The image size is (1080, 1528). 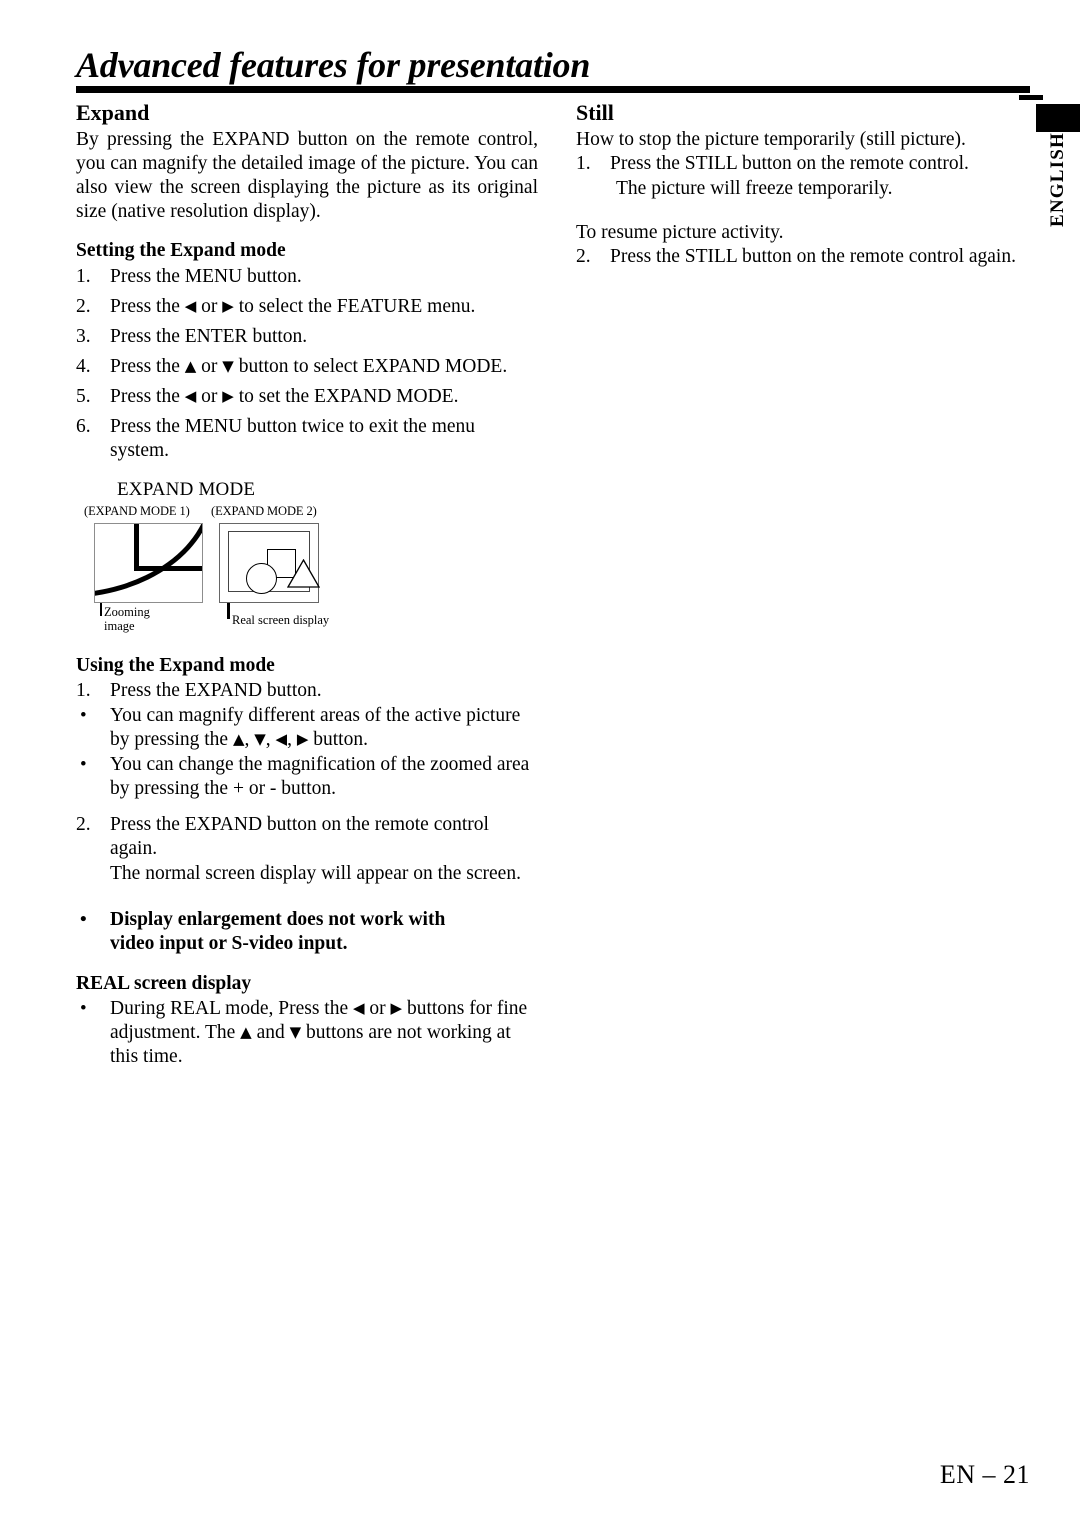 I want to click on real-screen-diagram, so click(x=270, y=562).